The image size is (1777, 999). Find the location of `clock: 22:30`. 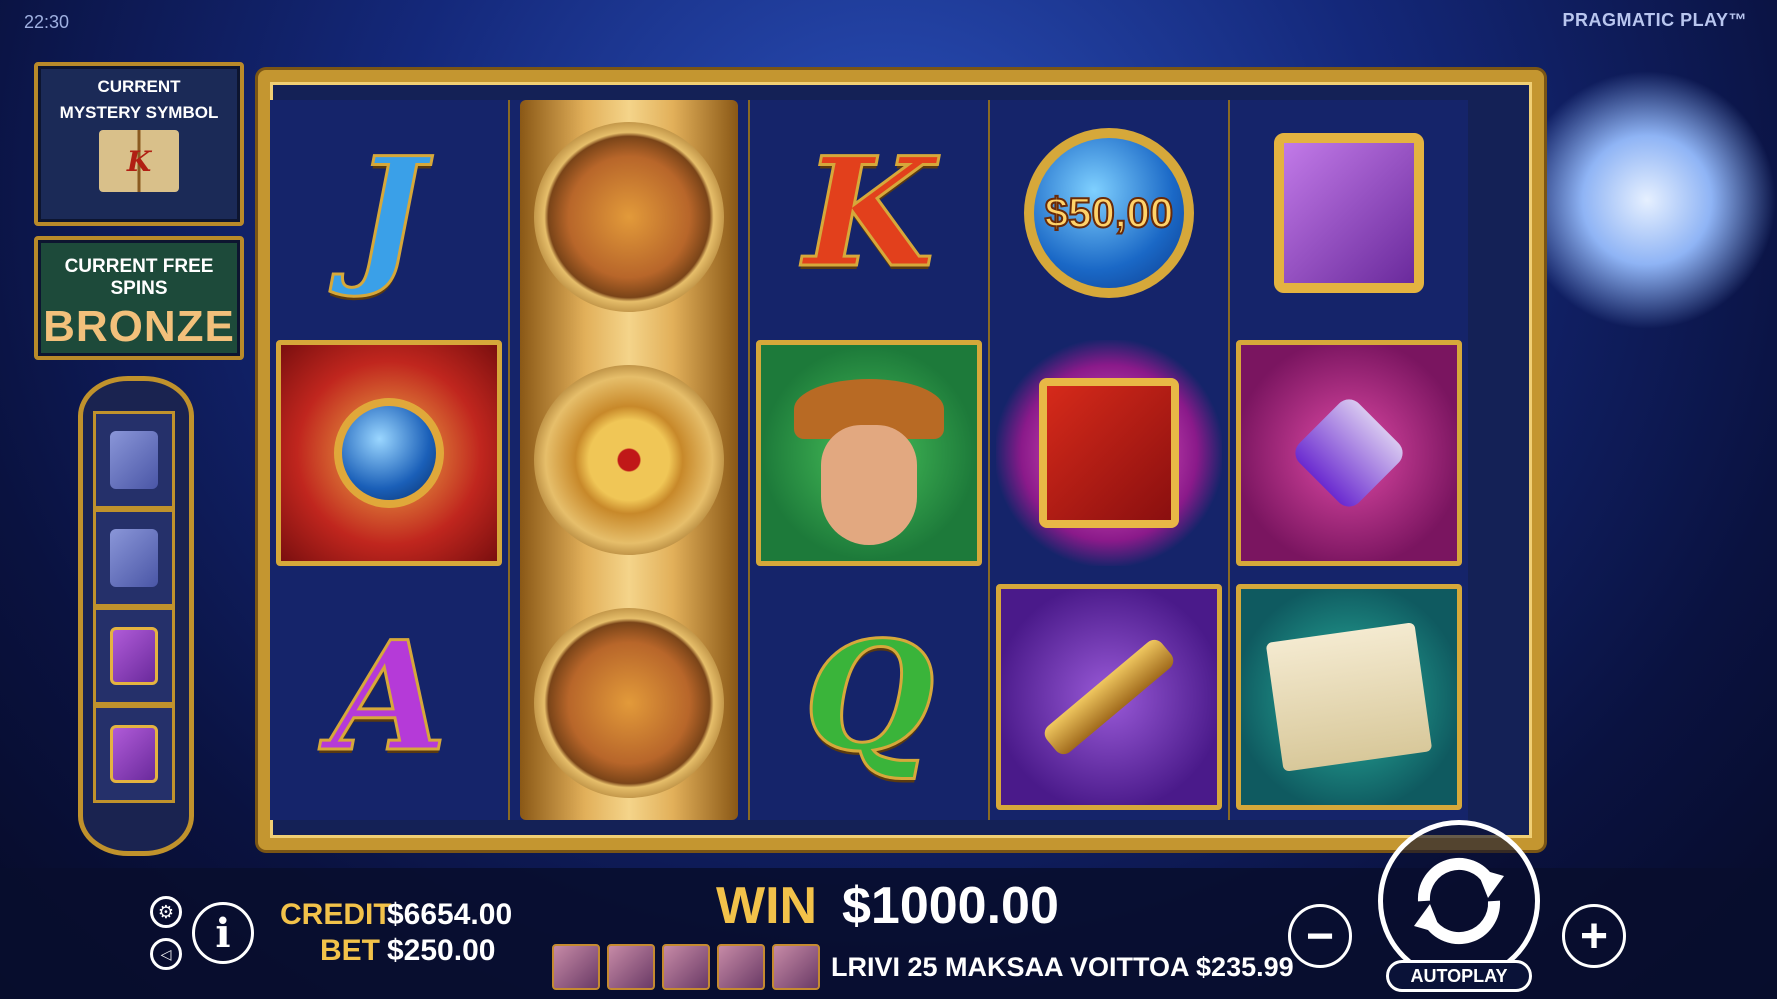

clock: 22:30 is located at coordinates (47, 22).